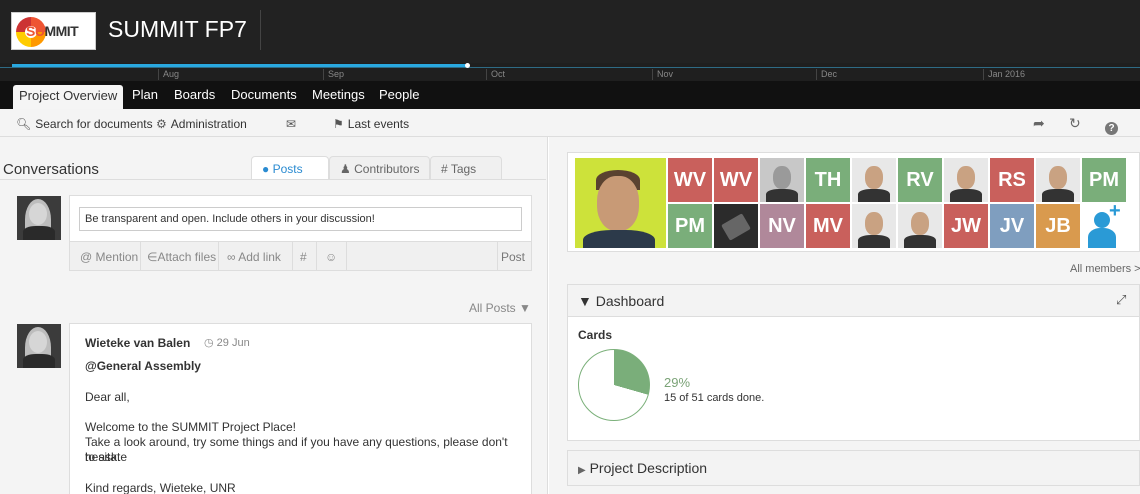  What do you see at coordinates (853, 468) in the screenshot?
I see `project-description-section: ▶ Project Description` at bounding box center [853, 468].